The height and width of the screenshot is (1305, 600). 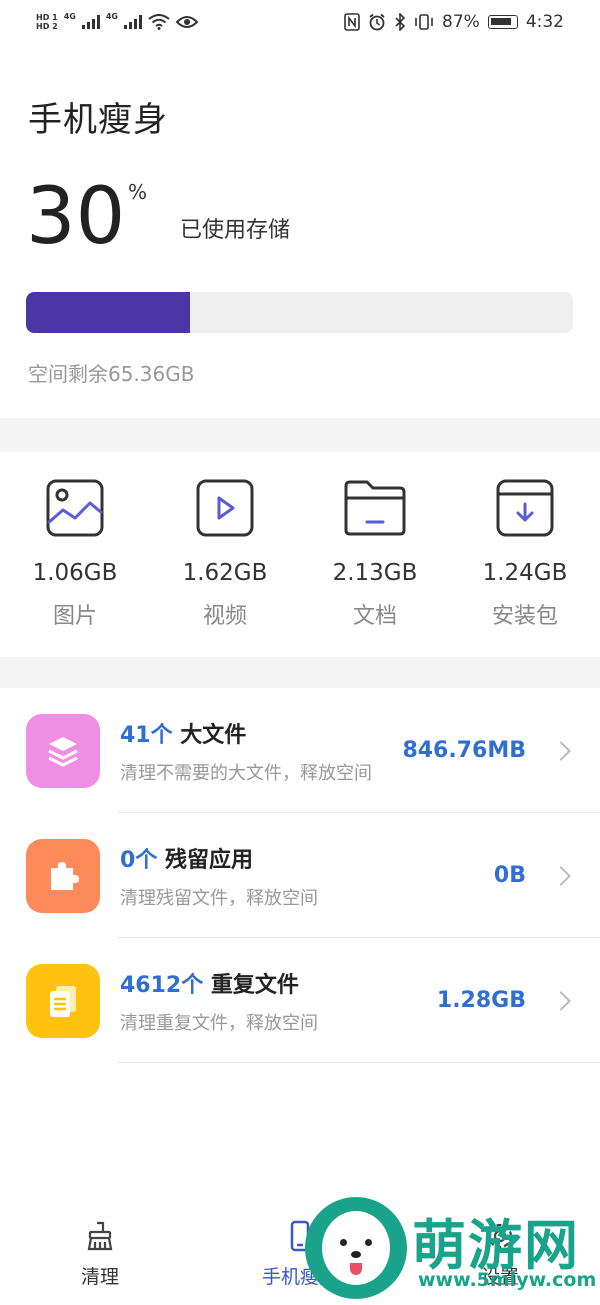 What do you see at coordinates (100, 1236) in the screenshot?
I see `broom-icon` at bounding box center [100, 1236].